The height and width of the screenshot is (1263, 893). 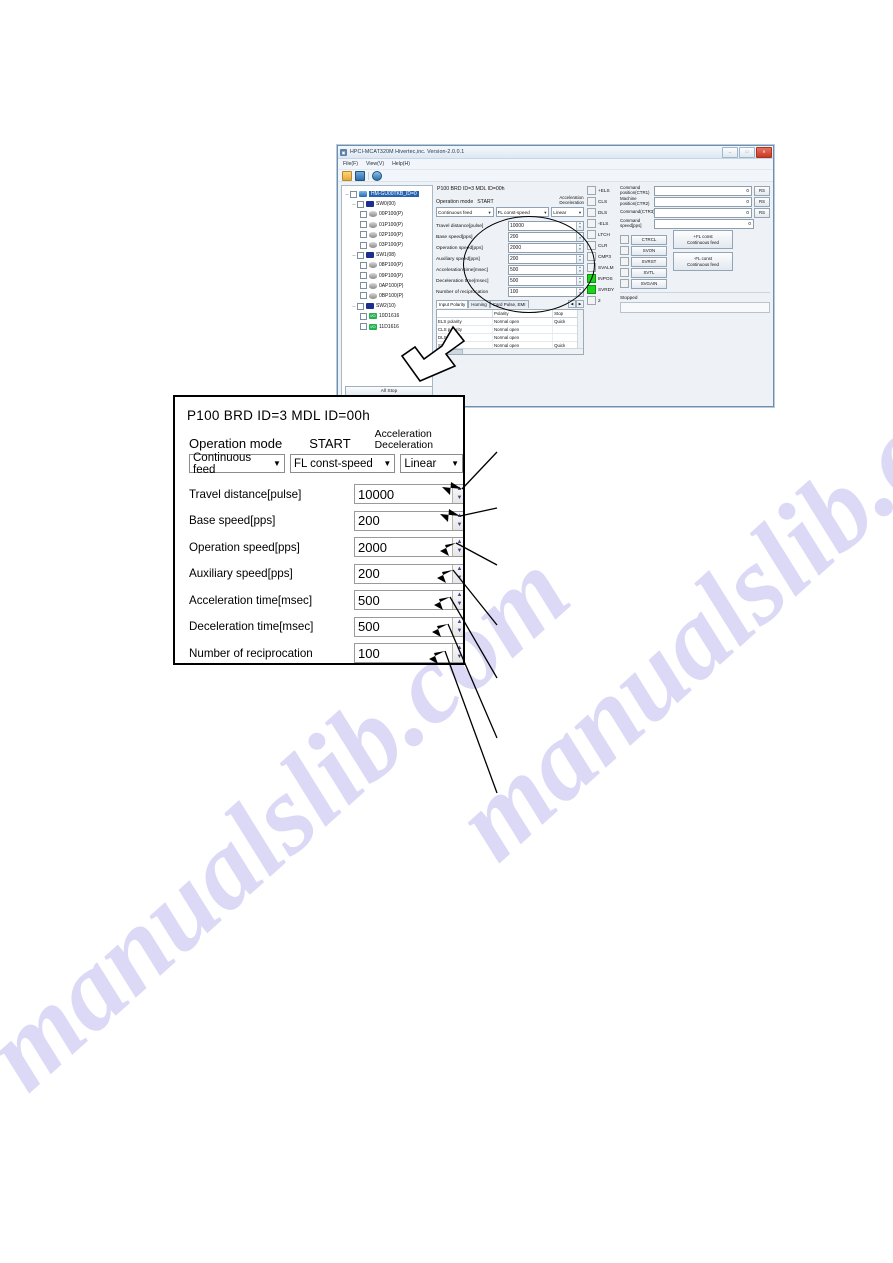 I want to click on tab-card-pulse-emi: Card Pulse, EMI, so click(x=509, y=304).